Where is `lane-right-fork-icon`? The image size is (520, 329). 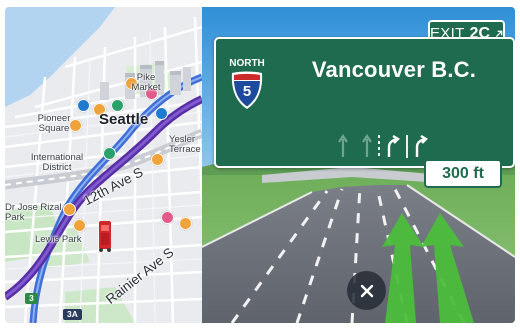 lane-right-fork-icon is located at coordinates (393, 145).